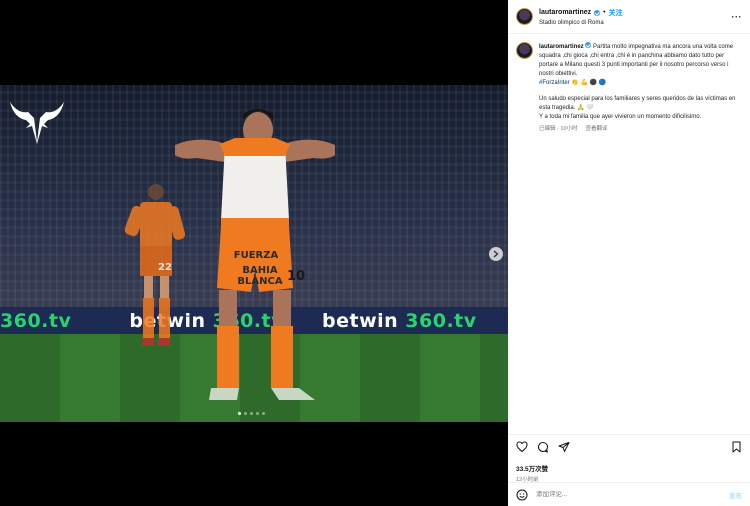 This screenshot has height=506, width=750. I want to click on heart-icon, so click(522, 447).